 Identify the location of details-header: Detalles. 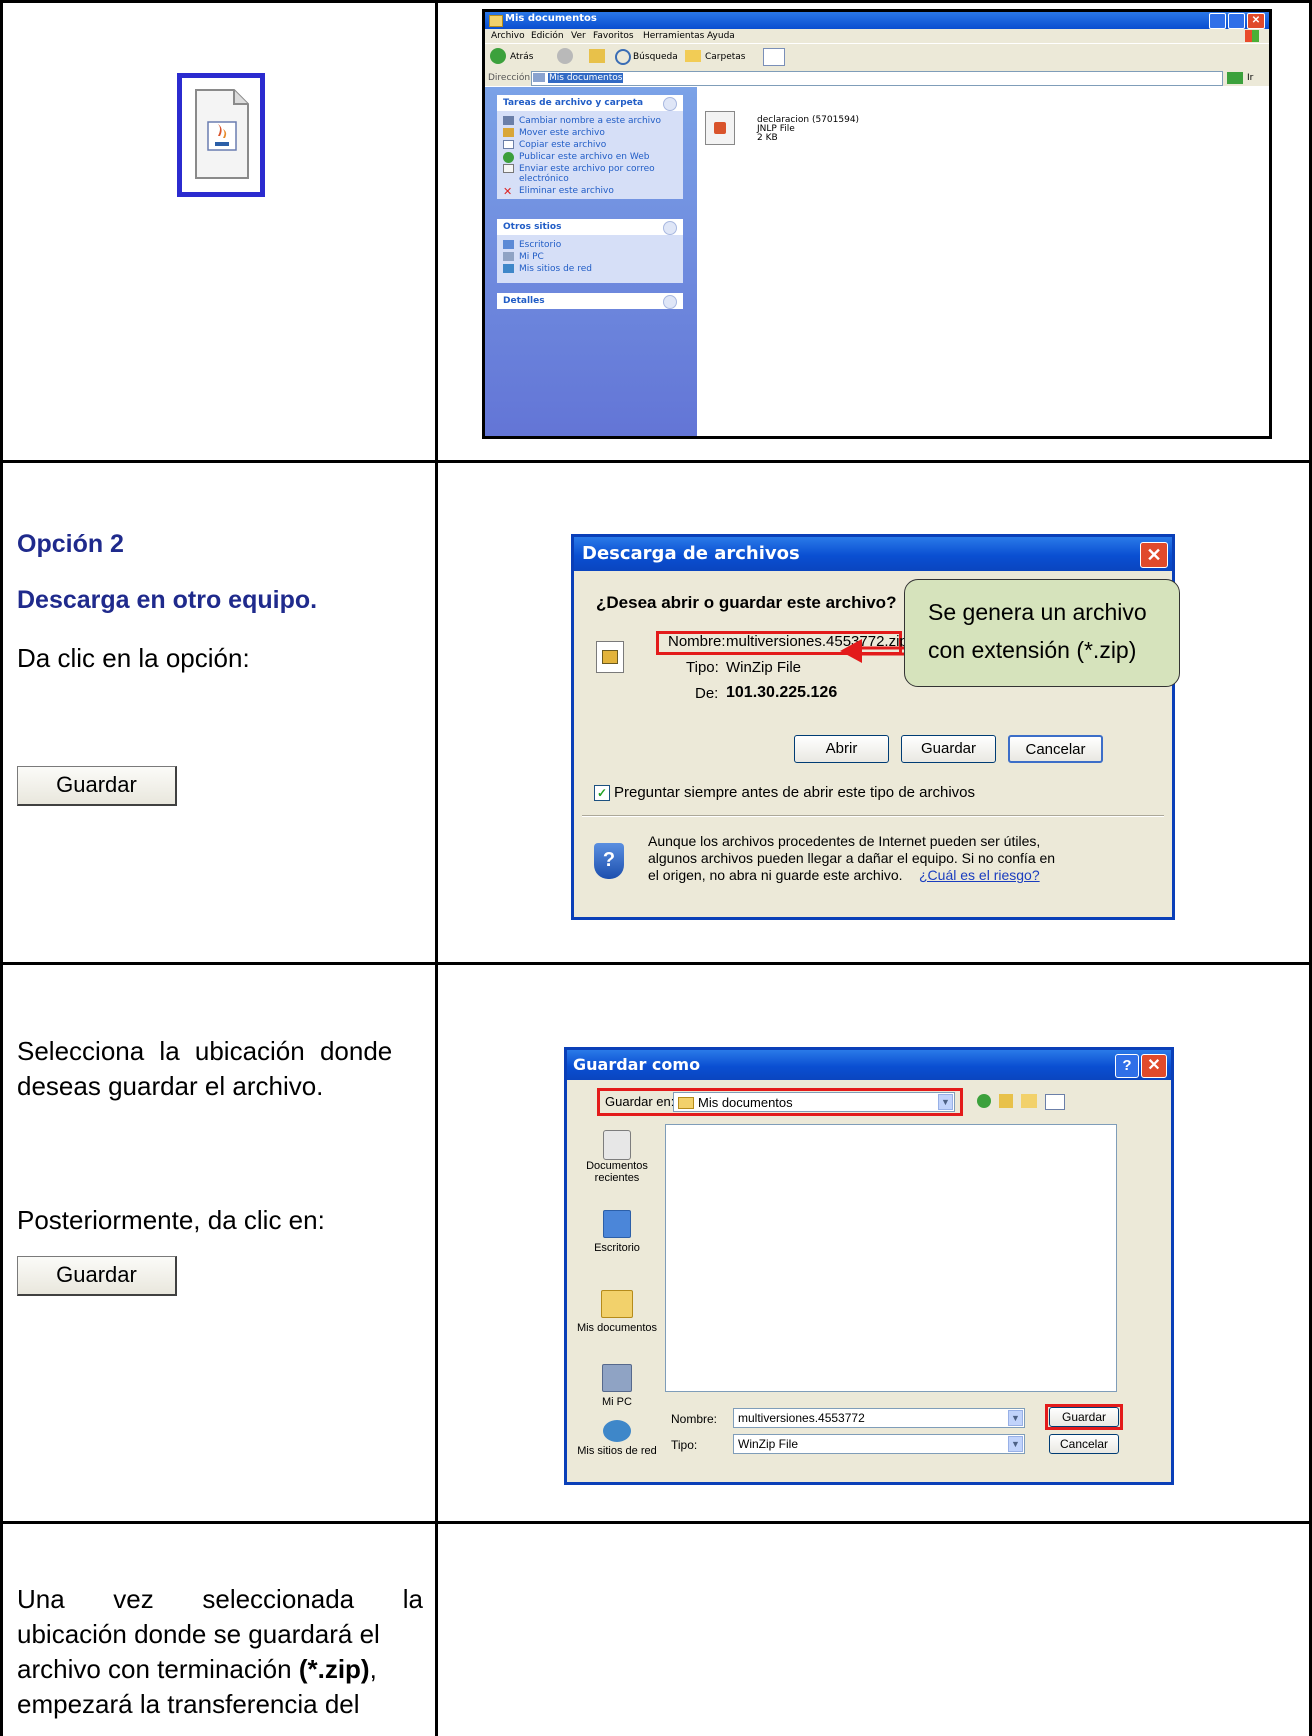
(590, 301).